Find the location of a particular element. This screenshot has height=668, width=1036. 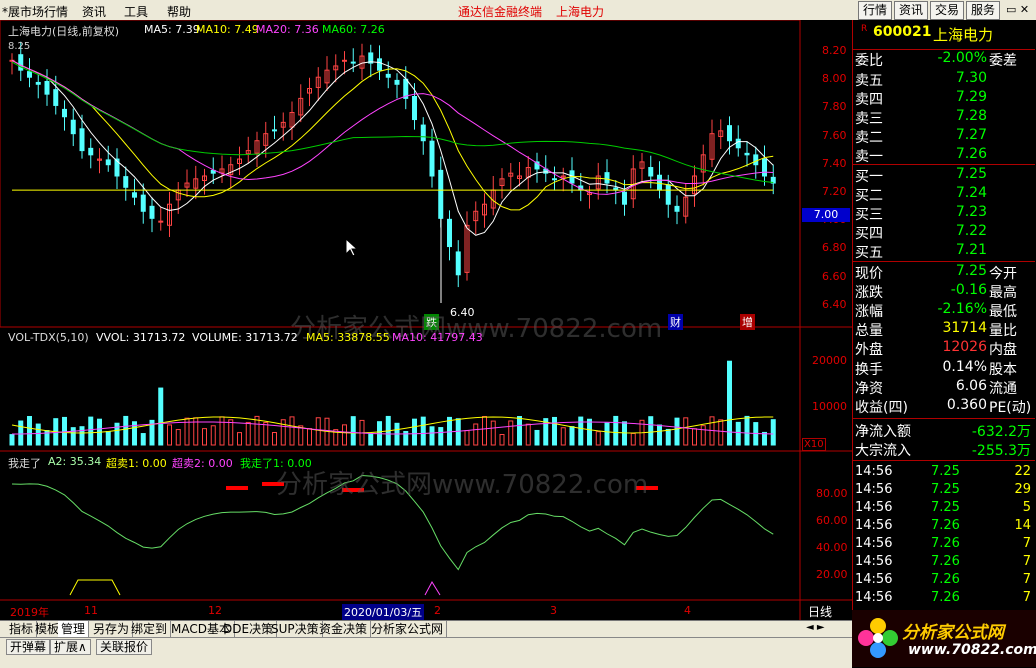

flow-divider is located at coordinates (944, 418).